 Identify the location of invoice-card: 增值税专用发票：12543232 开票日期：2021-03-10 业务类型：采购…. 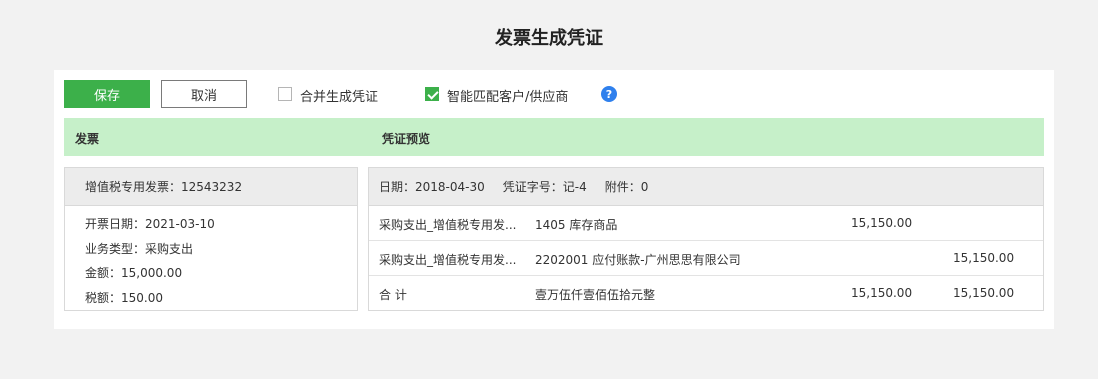
(211, 239).